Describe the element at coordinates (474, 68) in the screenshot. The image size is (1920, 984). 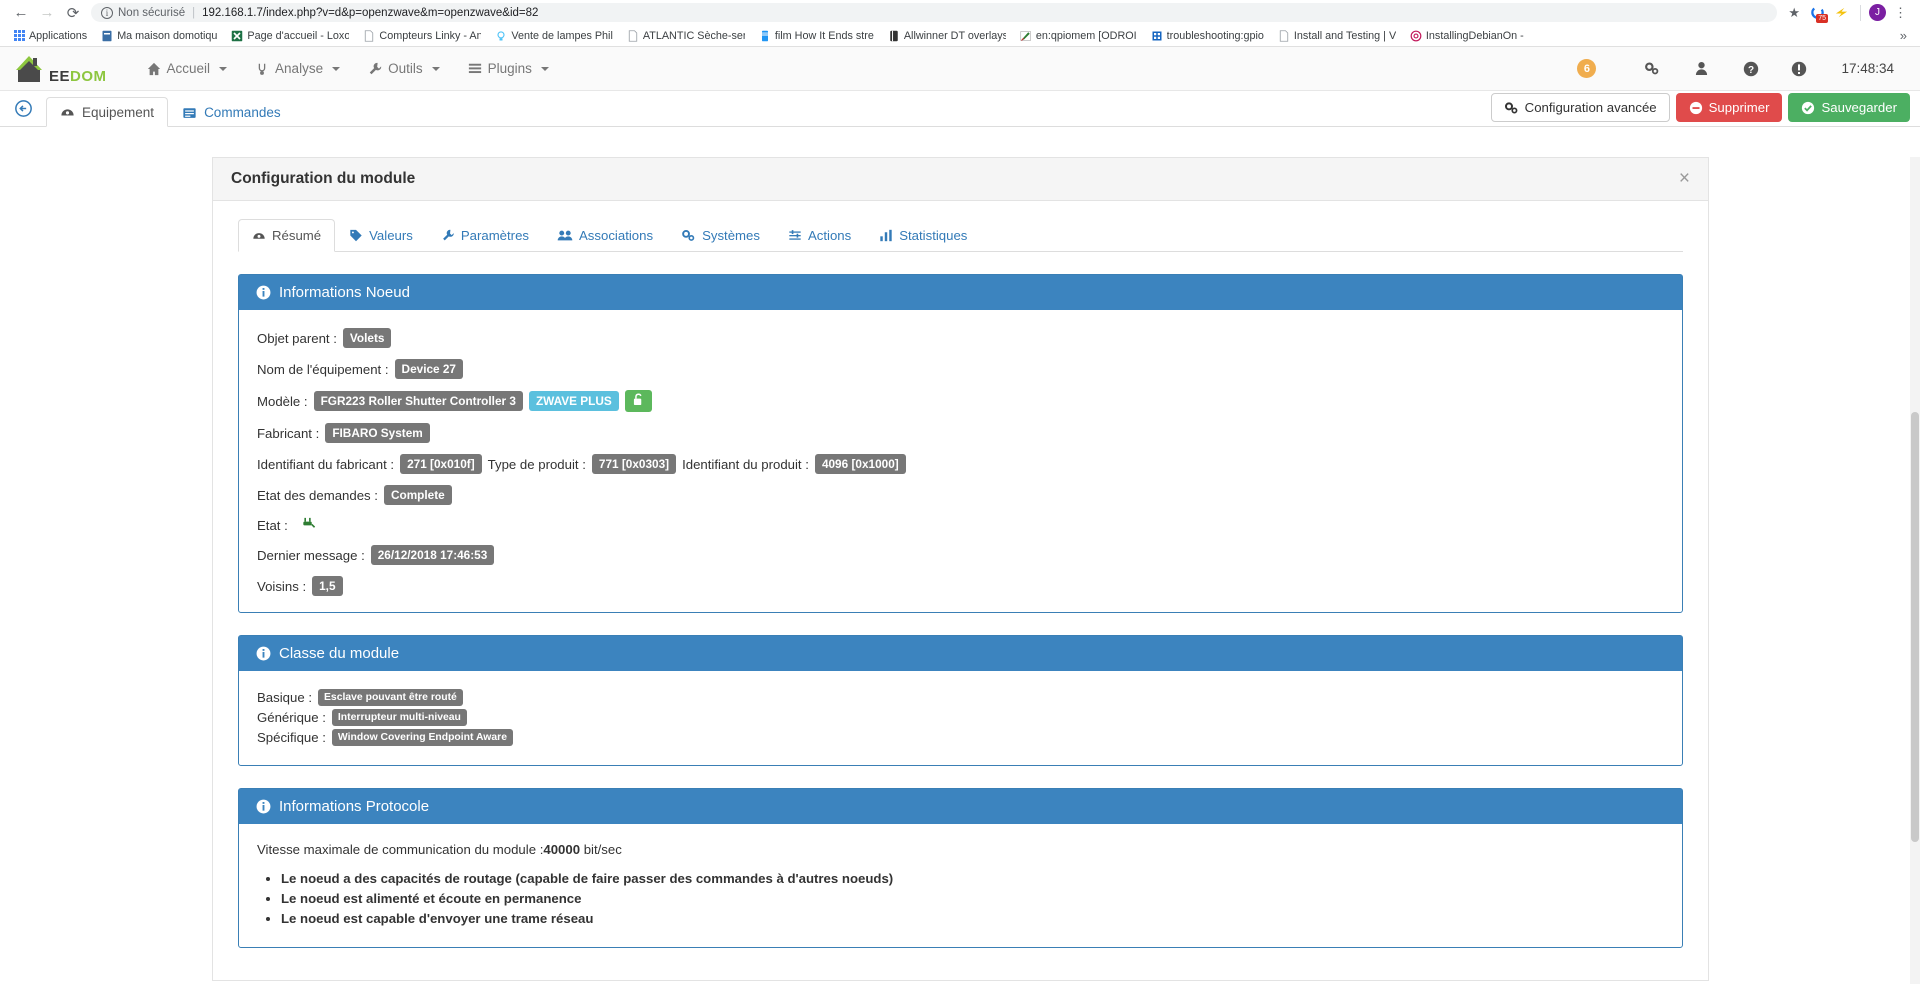
I see `list-icon` at that location.